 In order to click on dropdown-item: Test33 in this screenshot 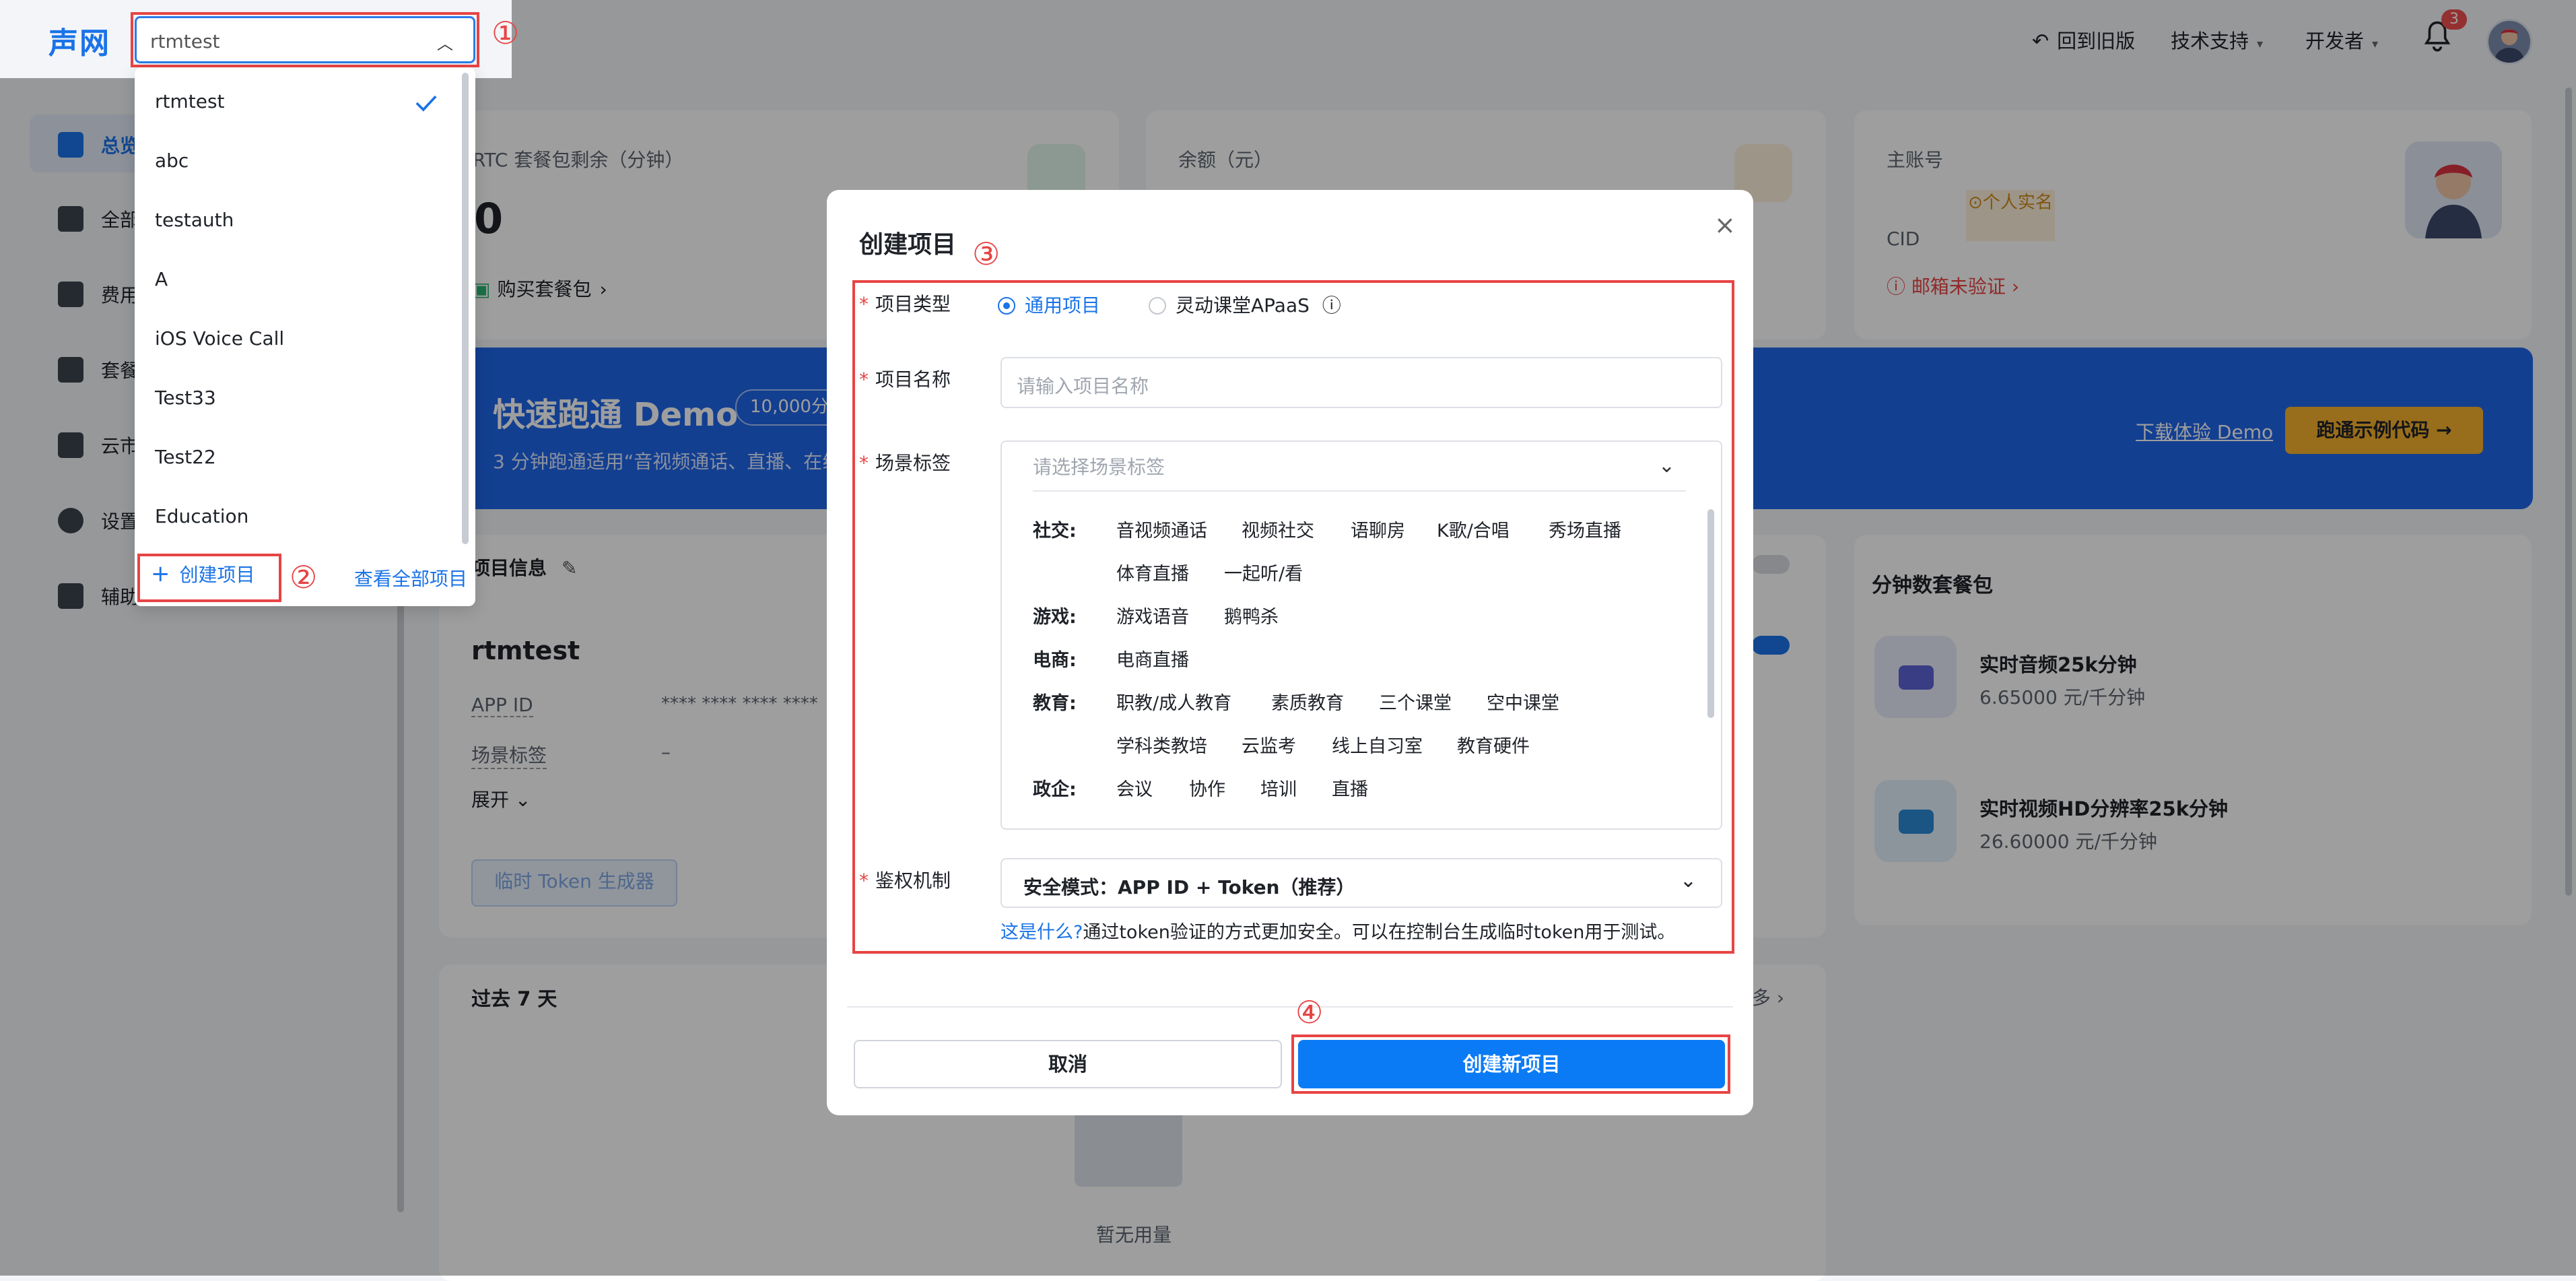, I will do `click(185, 398)`.